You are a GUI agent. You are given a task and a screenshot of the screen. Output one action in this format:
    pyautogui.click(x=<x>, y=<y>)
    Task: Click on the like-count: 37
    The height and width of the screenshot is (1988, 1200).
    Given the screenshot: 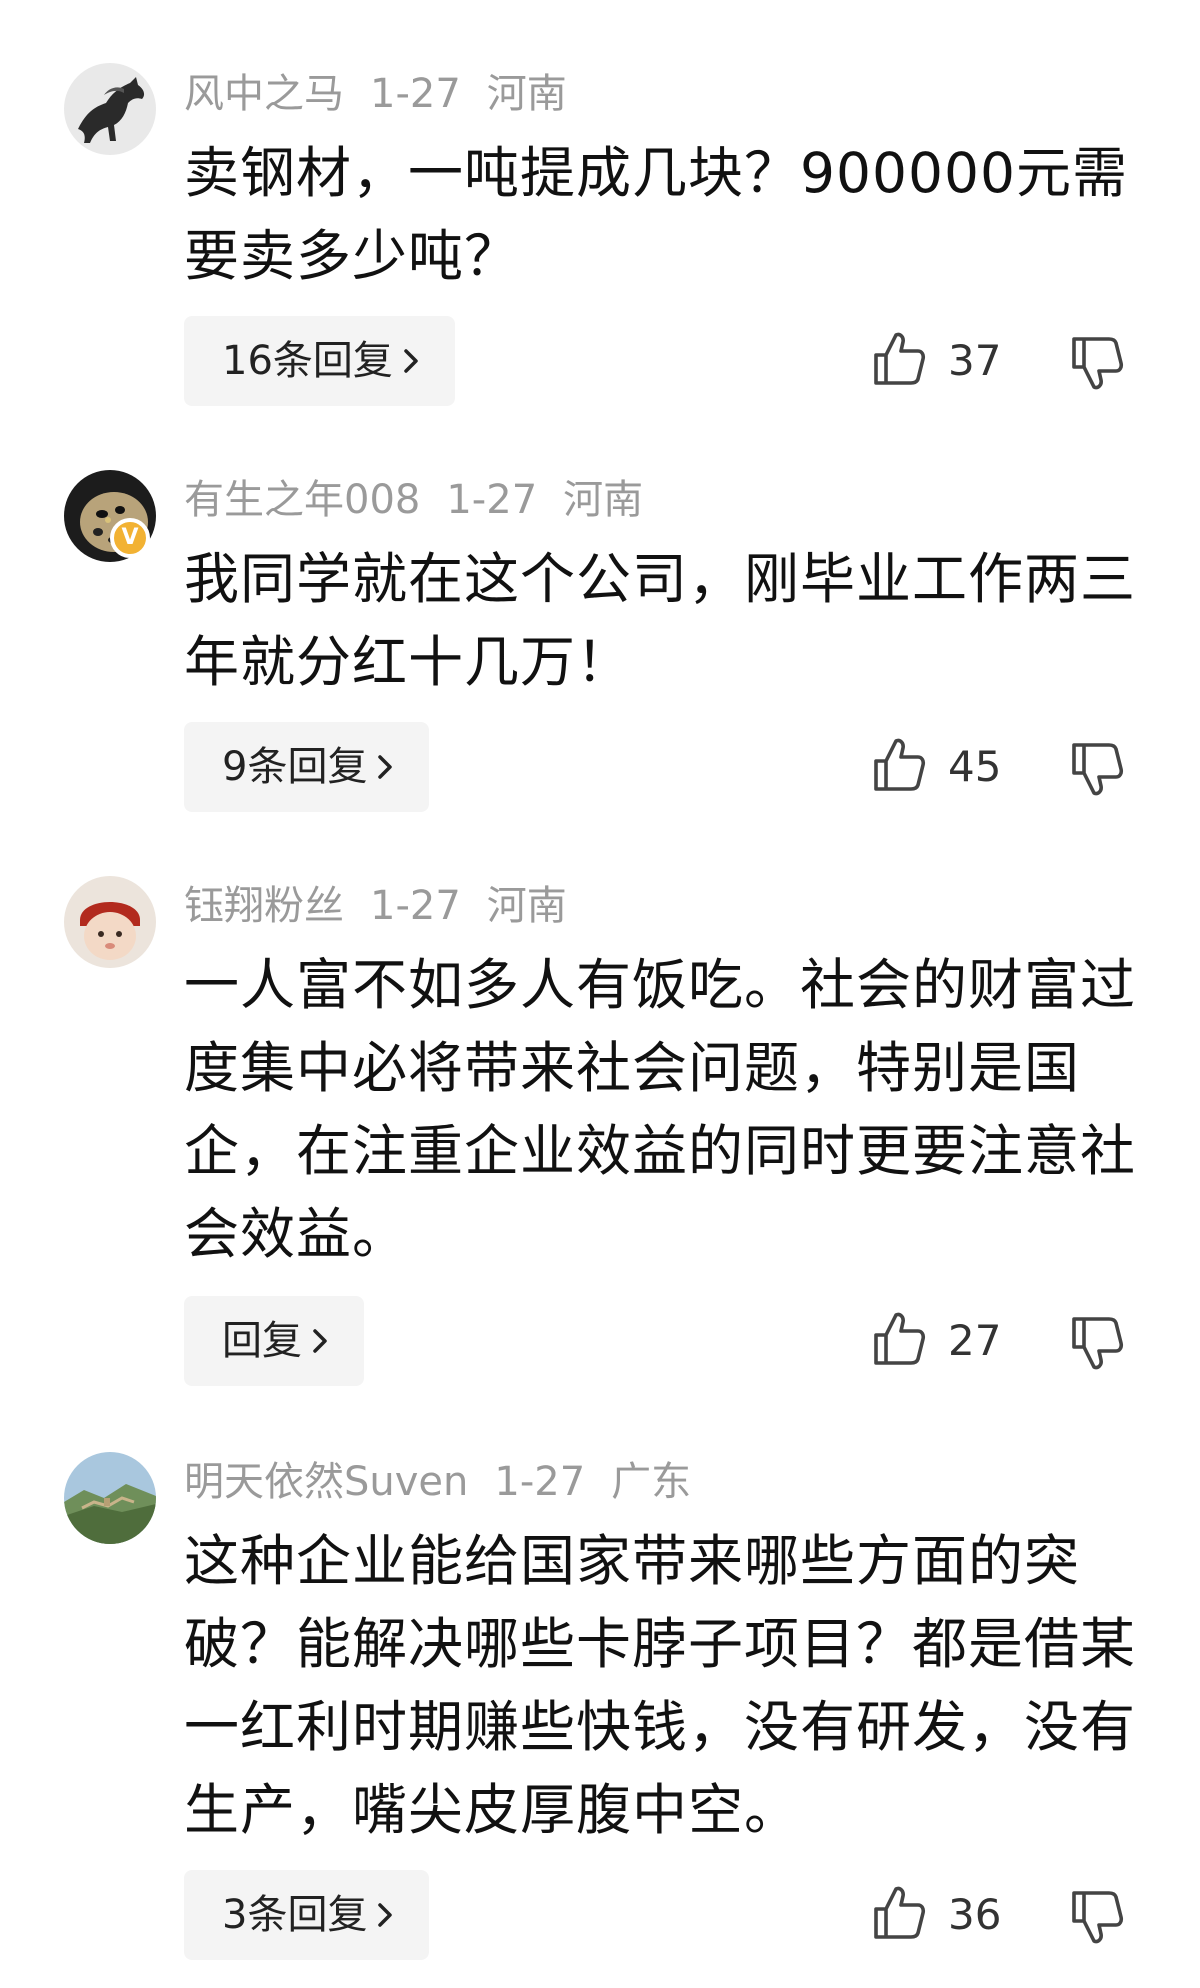 What is the action you would take?
    pyautogui.click(x=975, y=360)
    